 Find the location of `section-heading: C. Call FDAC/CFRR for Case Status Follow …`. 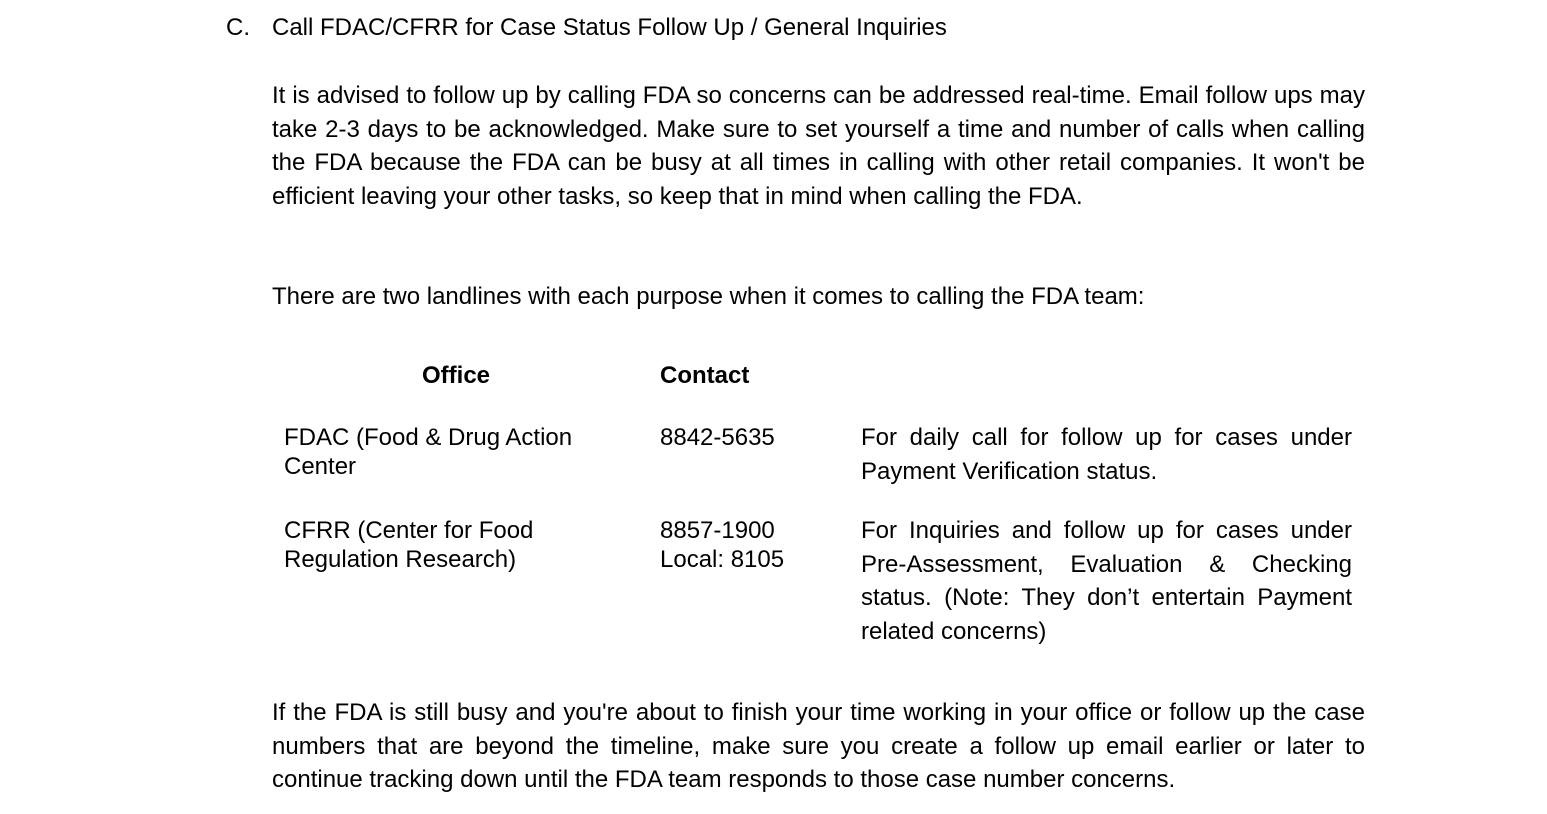

section-heading: C. Call FDAC/CFRR for Case Status Follow … is located at coordinates (586, 28).